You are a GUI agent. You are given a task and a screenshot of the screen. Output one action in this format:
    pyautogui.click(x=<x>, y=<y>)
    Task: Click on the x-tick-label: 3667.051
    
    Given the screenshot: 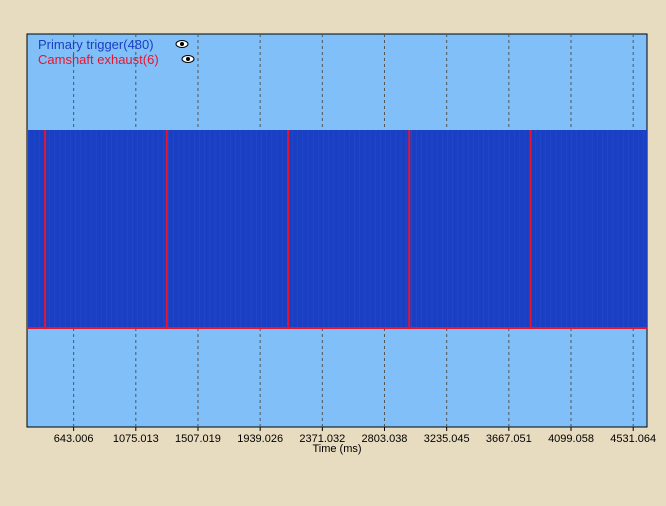 What is the action you would take?
    pyautogui.click(x=509, y=439)
    